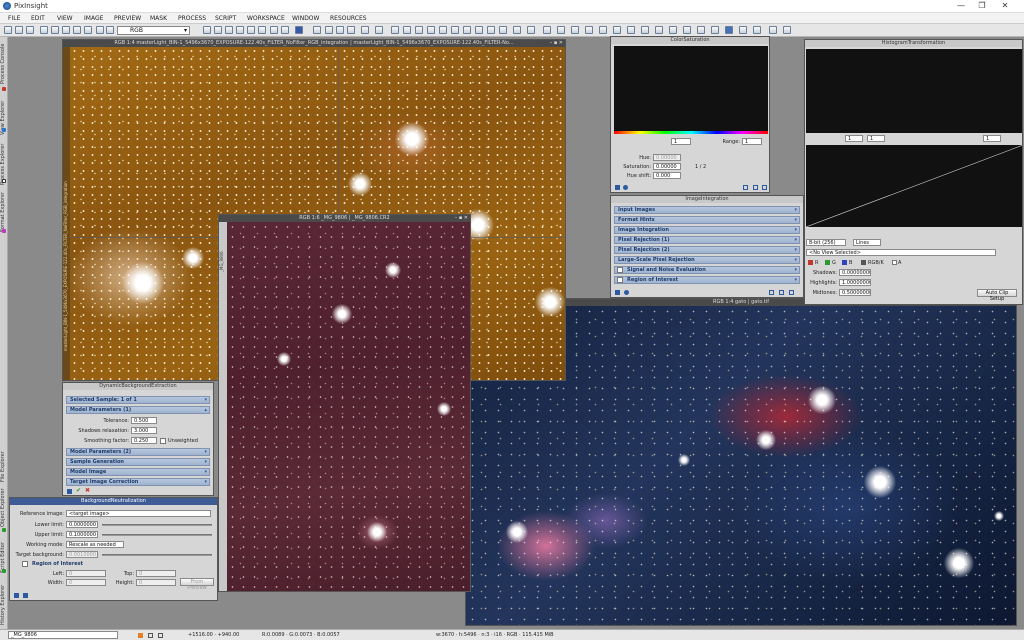  Describe the element at coordinates (743, 30) in the screenshot. I see `monitor-2-icon` at that location.